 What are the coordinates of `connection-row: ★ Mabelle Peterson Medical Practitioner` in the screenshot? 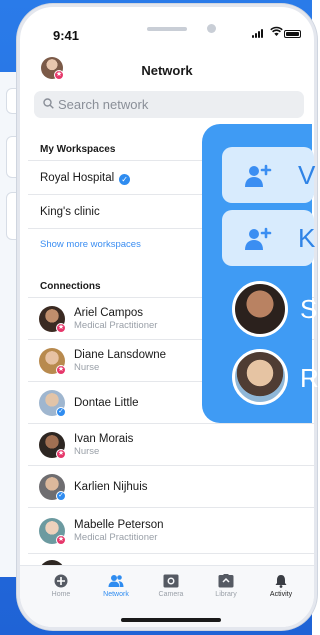 It's located at (171, 530).